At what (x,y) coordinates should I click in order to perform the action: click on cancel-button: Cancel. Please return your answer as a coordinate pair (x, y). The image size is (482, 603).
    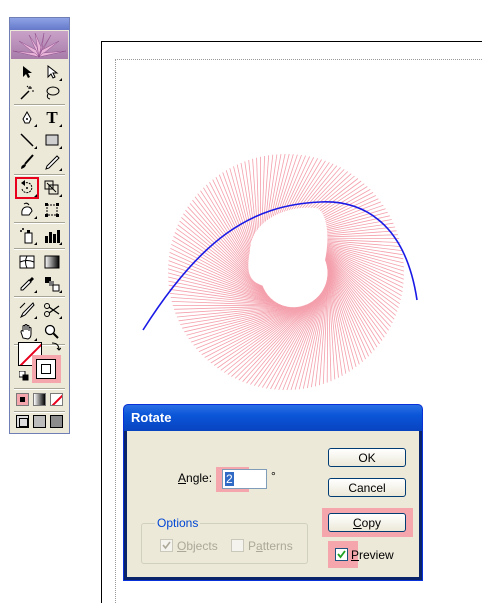
    Looking at the image, I should click on (367, 487).